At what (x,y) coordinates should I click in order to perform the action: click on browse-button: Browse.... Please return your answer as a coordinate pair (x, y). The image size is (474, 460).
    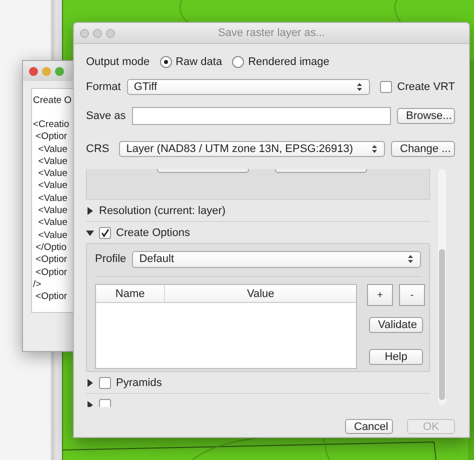
    Looking at the image, I should click on (426, 116).